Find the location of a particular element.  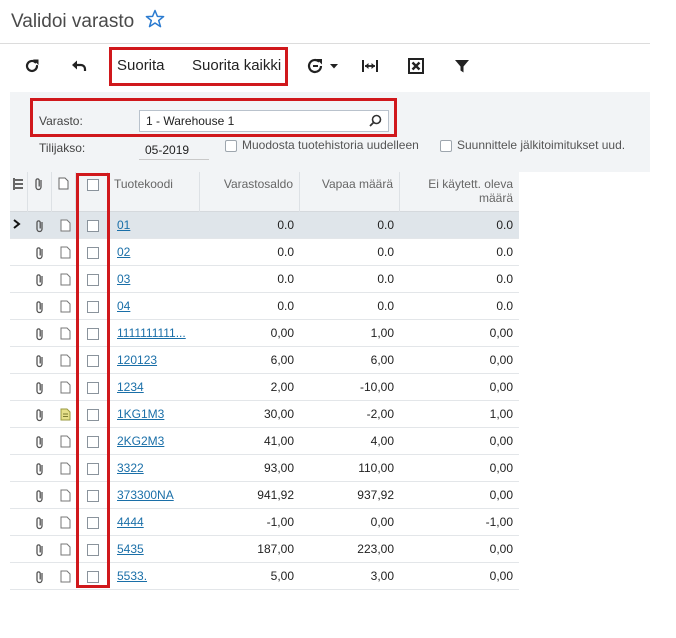

rebuild-history-checkbox is located at coordinates (231, 146).